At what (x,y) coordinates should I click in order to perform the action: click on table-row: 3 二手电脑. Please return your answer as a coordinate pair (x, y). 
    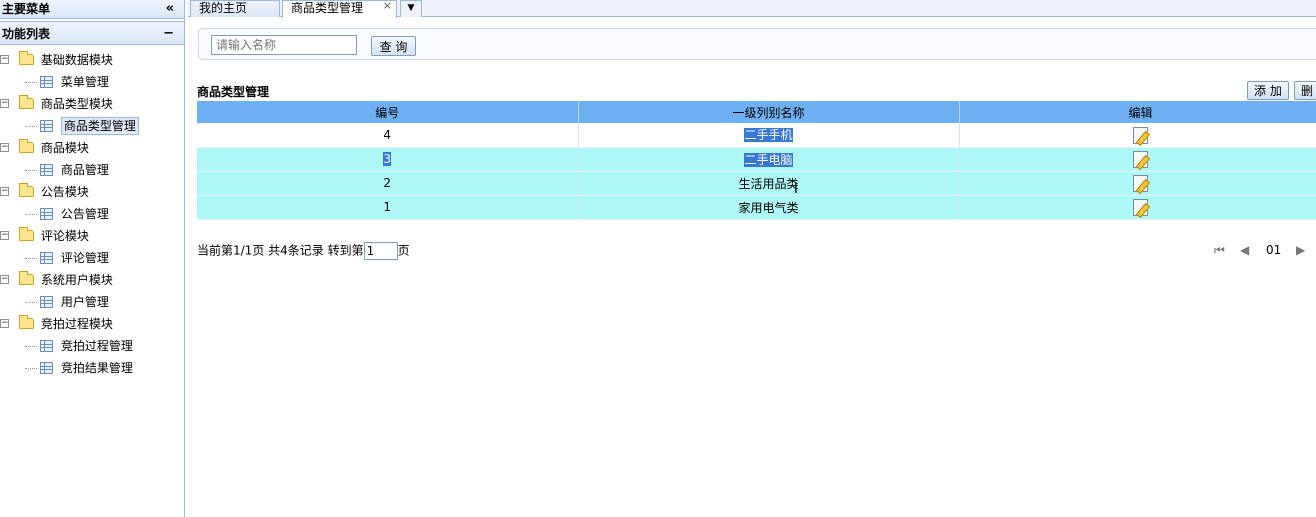
    Looking at the image, I should click on (756, 159).